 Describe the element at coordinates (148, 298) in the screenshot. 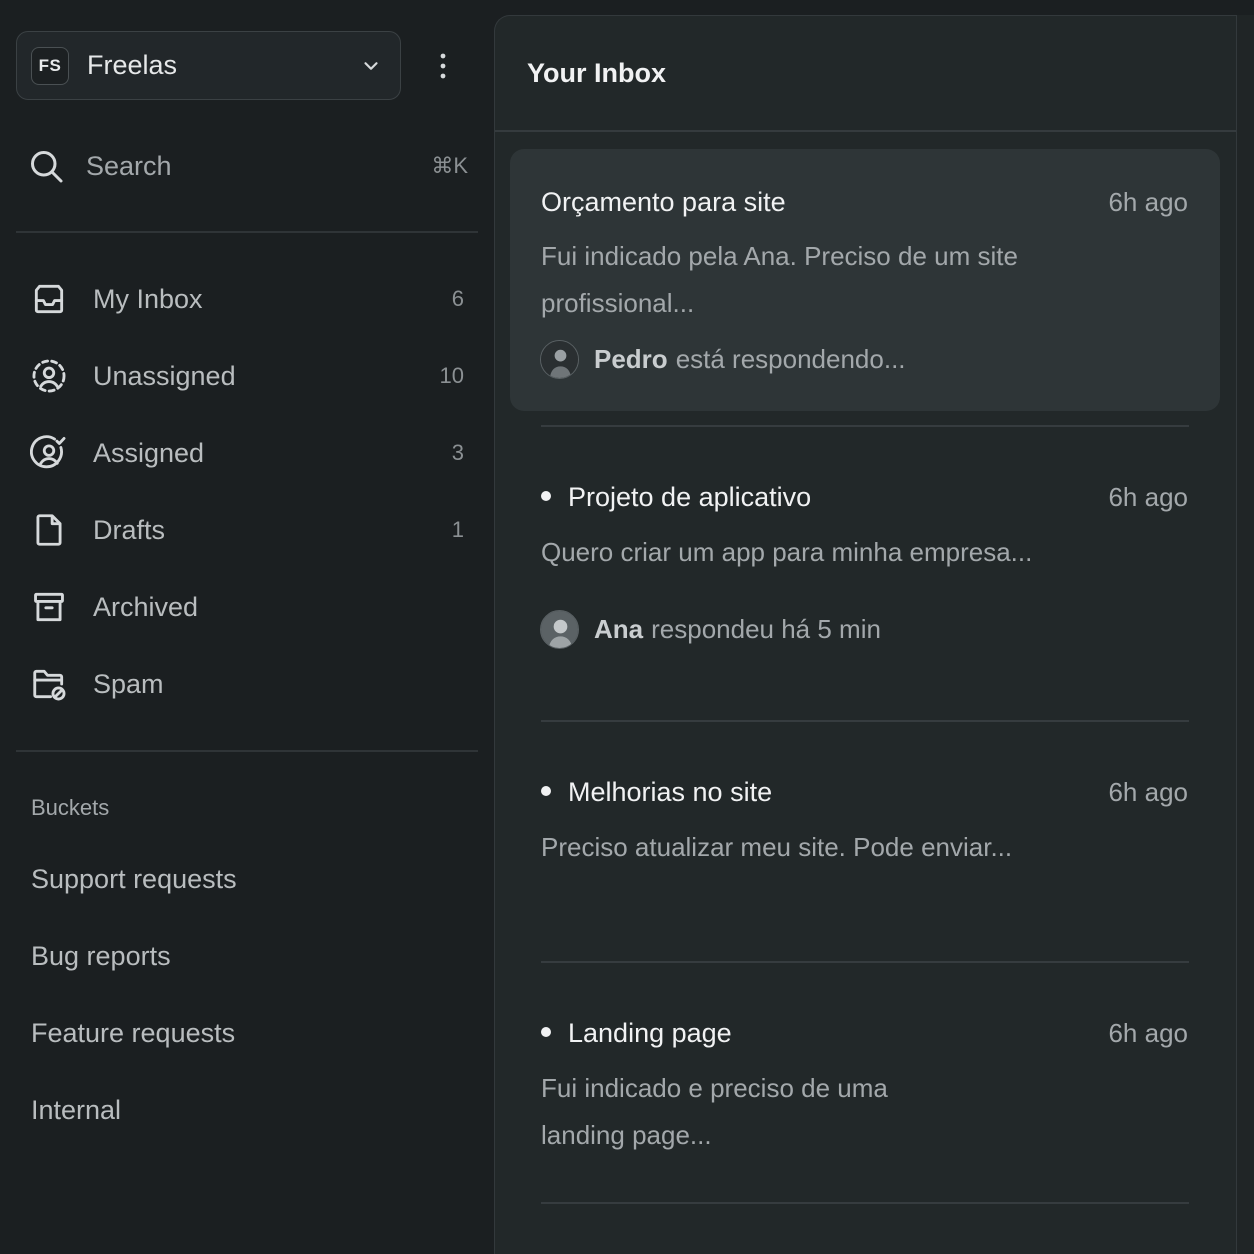

I see `sidebar-item-label: My Inbox` at that location.